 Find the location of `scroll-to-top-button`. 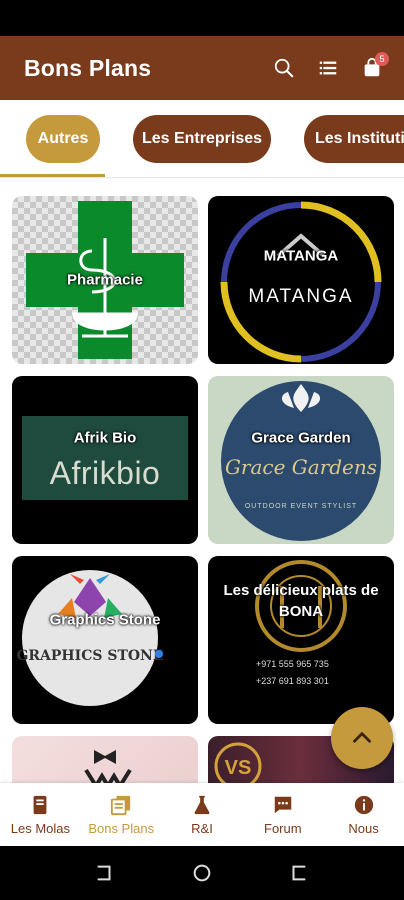

scroll-to-top-button is located at coordinates (362, 738).